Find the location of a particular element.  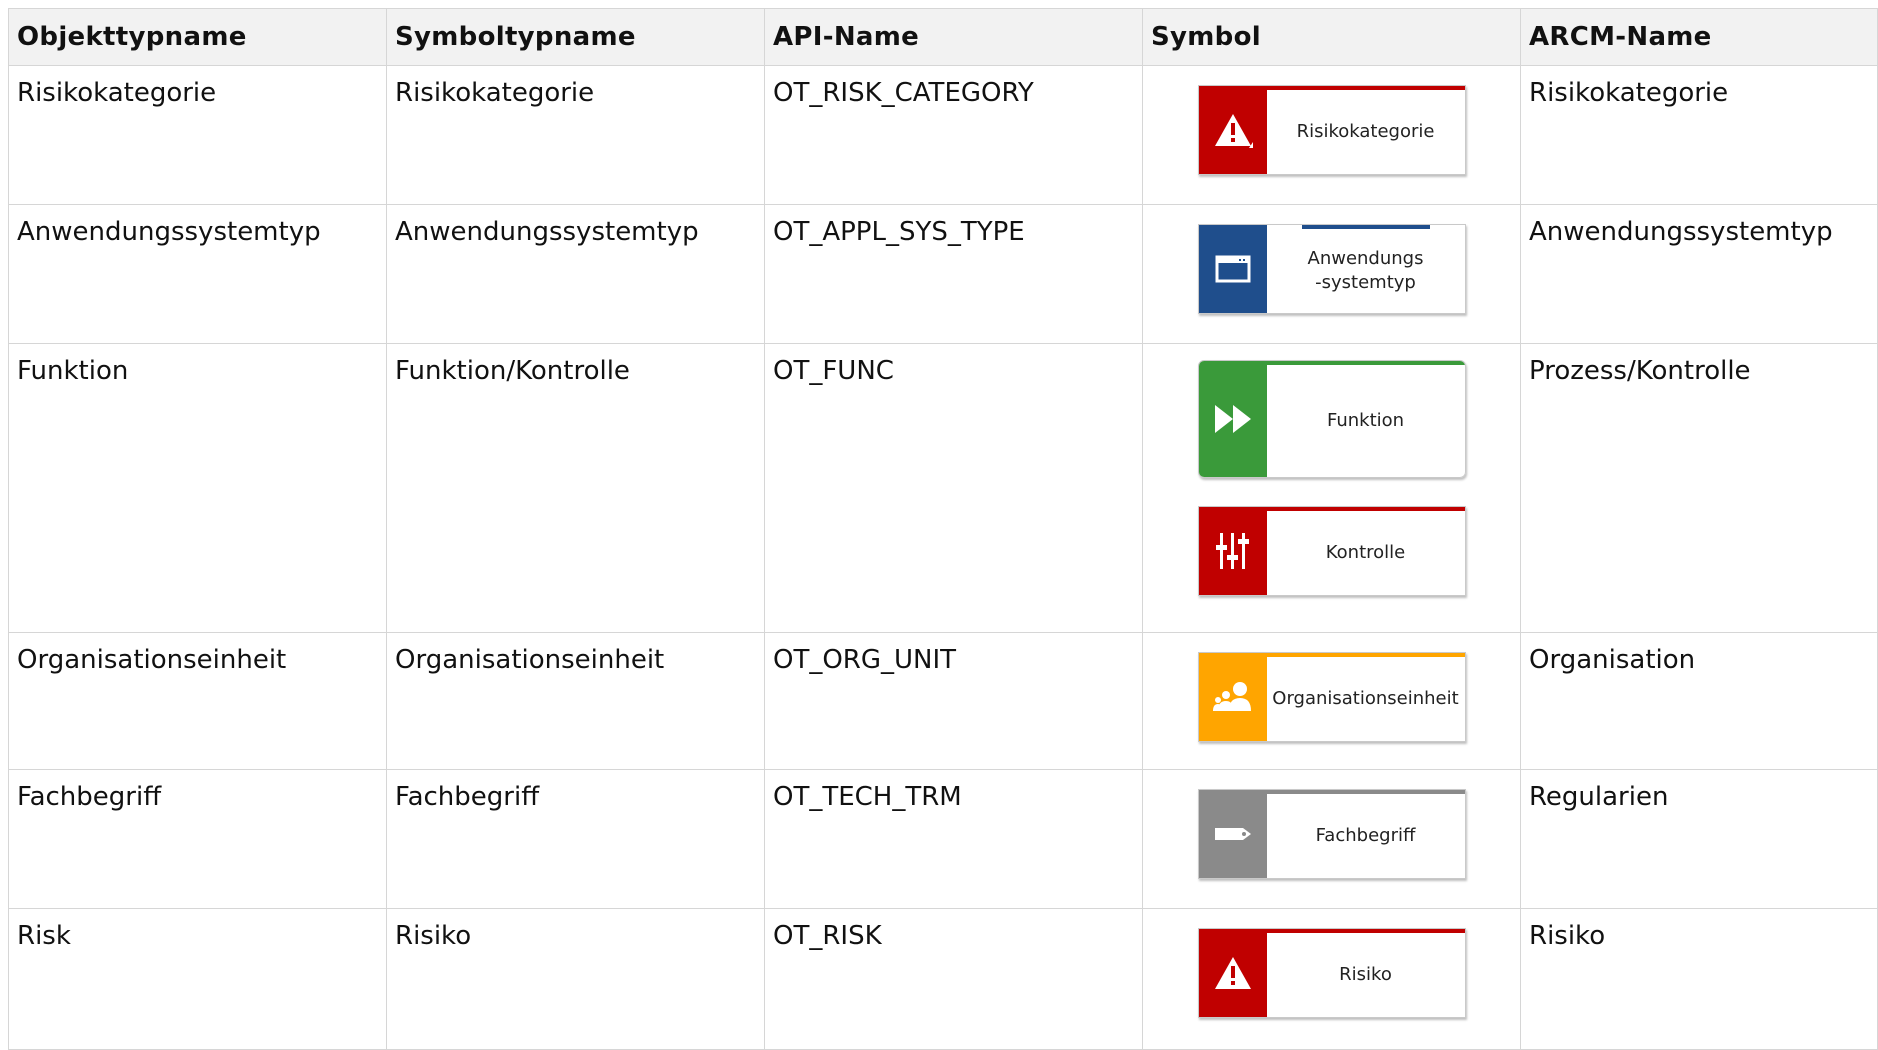

cell-symbol: Funktion Kontrolle is located at coordinates (1331, 488).